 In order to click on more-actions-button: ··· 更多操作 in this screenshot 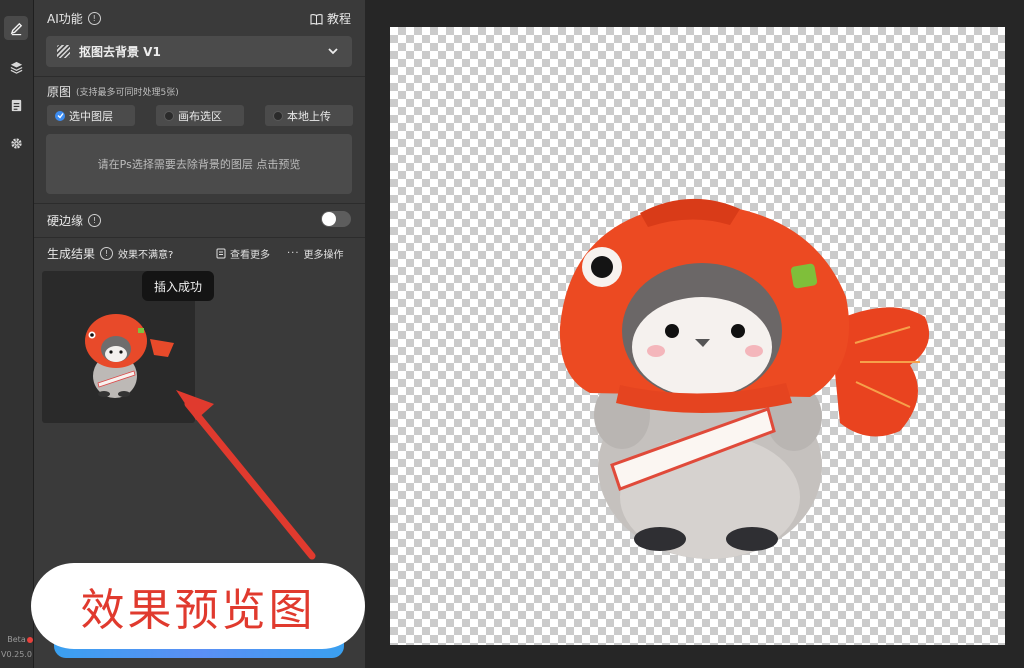, I will do `click(315, 253)`.